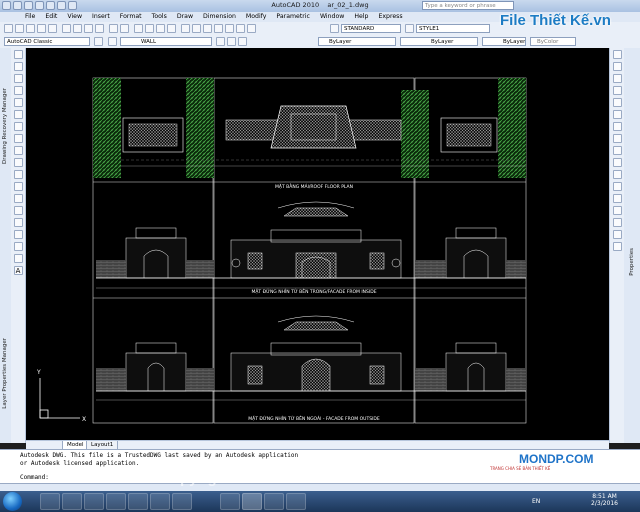  Describe the element at coordinates (88, 28) in the screenshot. I see `paste-icon` at that location.